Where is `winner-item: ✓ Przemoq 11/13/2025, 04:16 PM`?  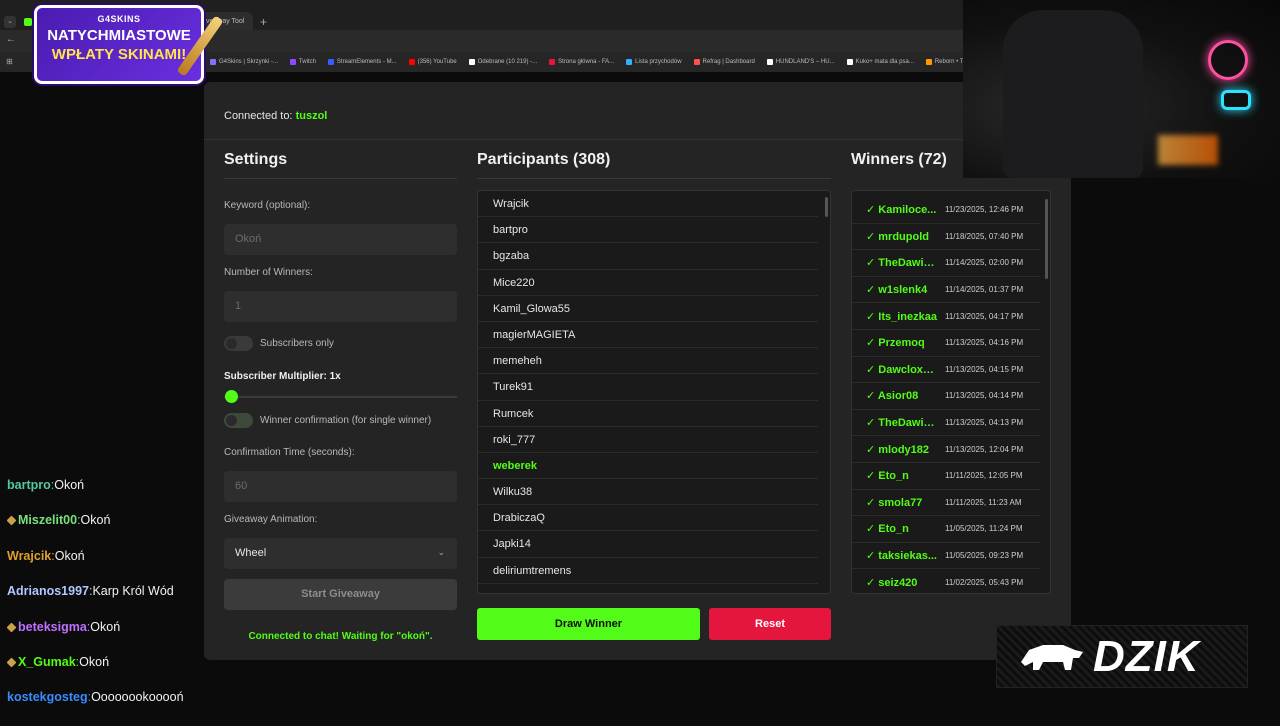
winner-item: ✓ Przemoq 11/13/2025, 04:16 PM is located at coordinates (946, 343).